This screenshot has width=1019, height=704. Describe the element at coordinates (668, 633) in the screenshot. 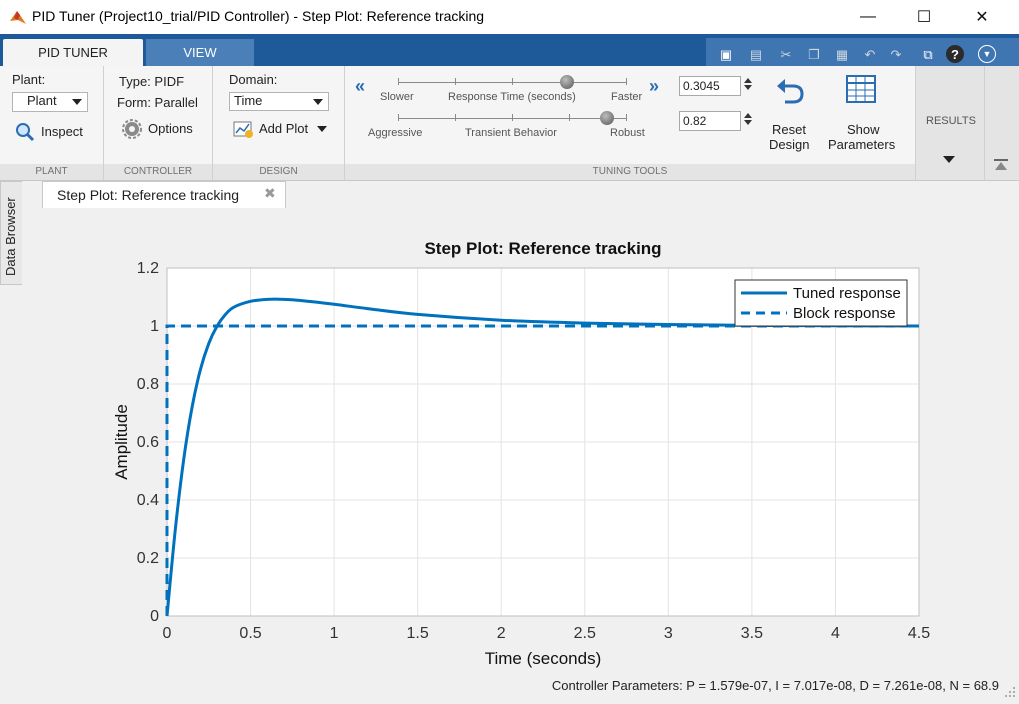

I see `x-tick-label: 3` at that location.